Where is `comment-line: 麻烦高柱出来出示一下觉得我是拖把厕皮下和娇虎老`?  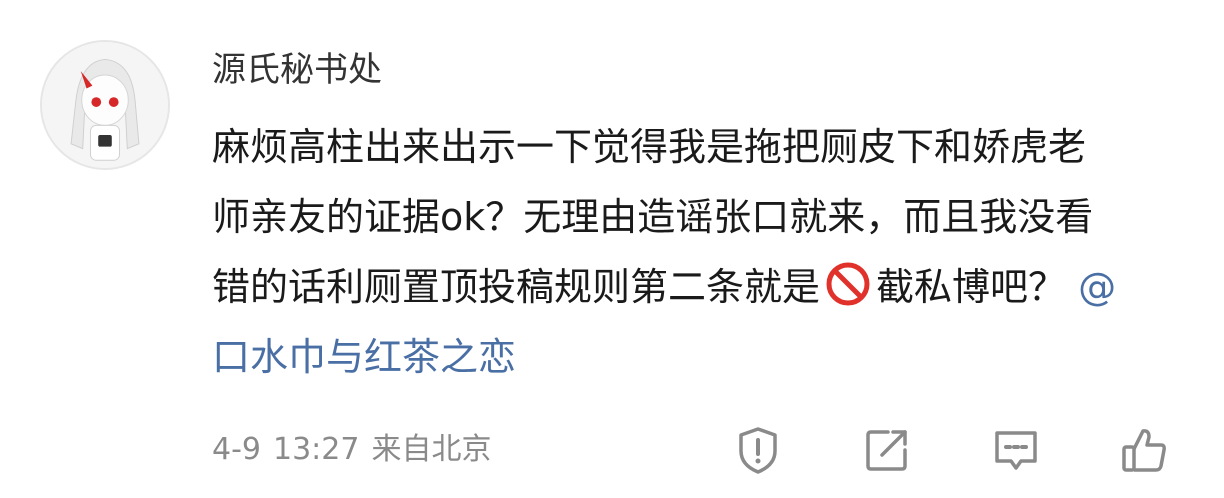
comment-line: 麻烦高柱出来出示一下觉得我是拖把厕皮下和娇虎老 is located at coordinates (649, 147).